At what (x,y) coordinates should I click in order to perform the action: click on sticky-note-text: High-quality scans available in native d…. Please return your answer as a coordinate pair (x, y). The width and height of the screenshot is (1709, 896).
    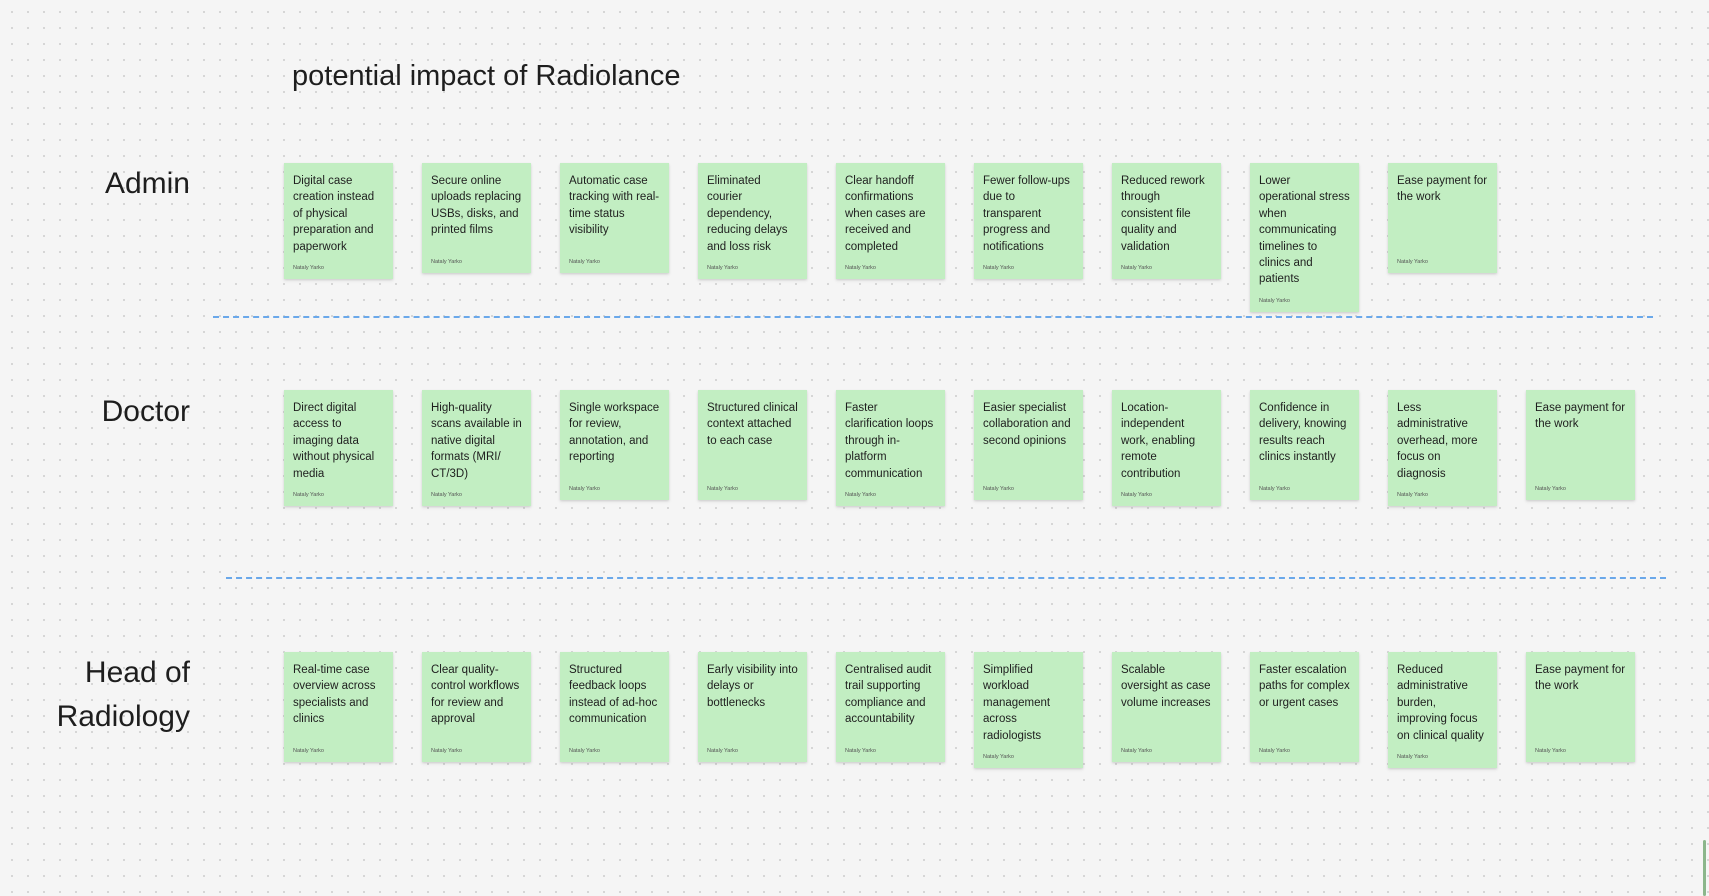
    Looking at the image, I should click on (476, 441).